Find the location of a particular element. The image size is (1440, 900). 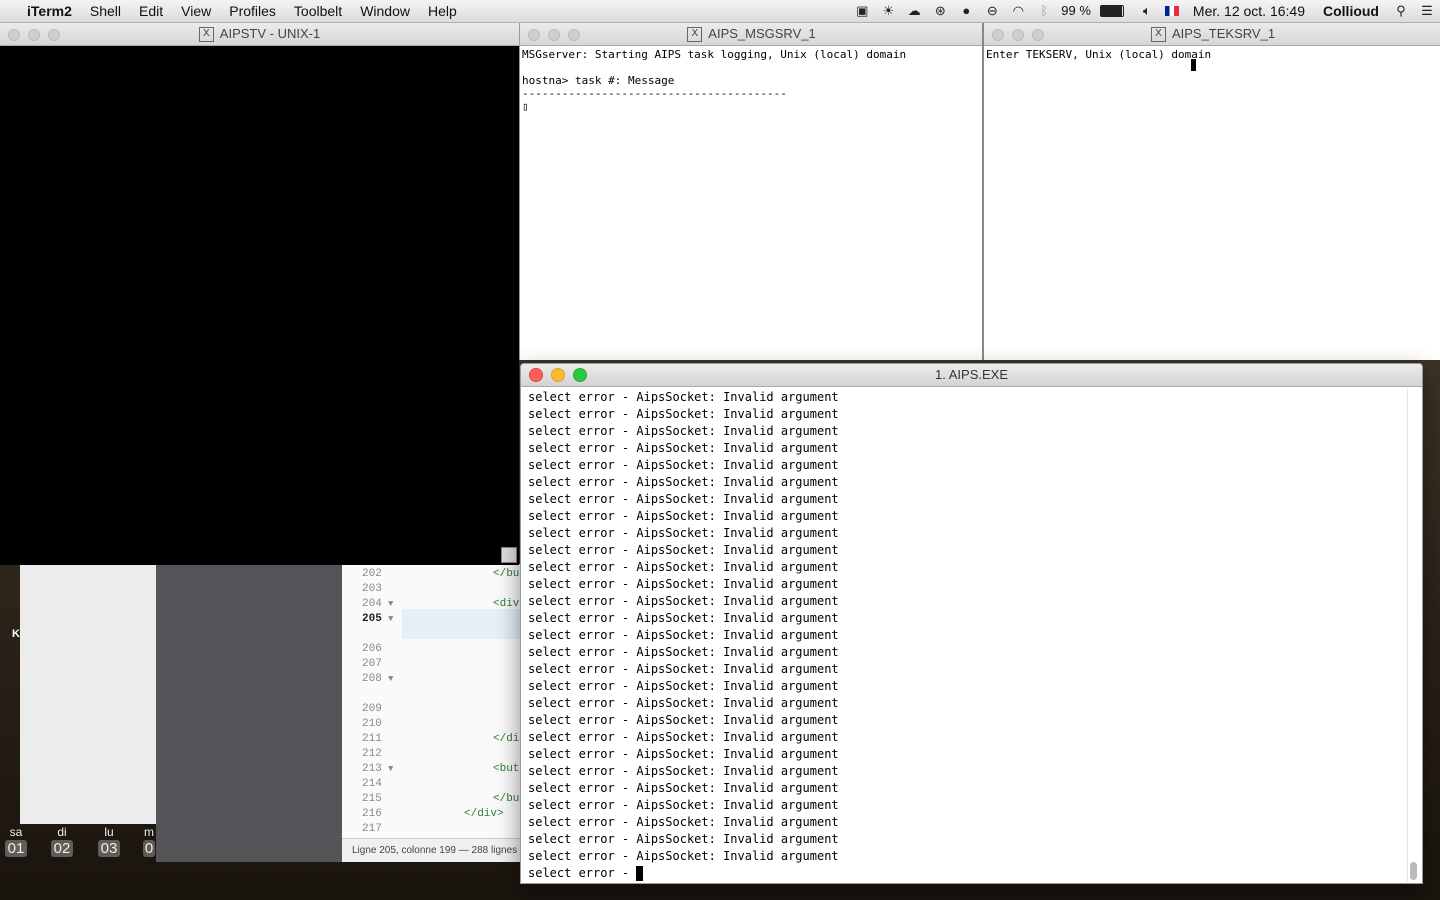

line-number: 203 is located at coordinates (372, 589).